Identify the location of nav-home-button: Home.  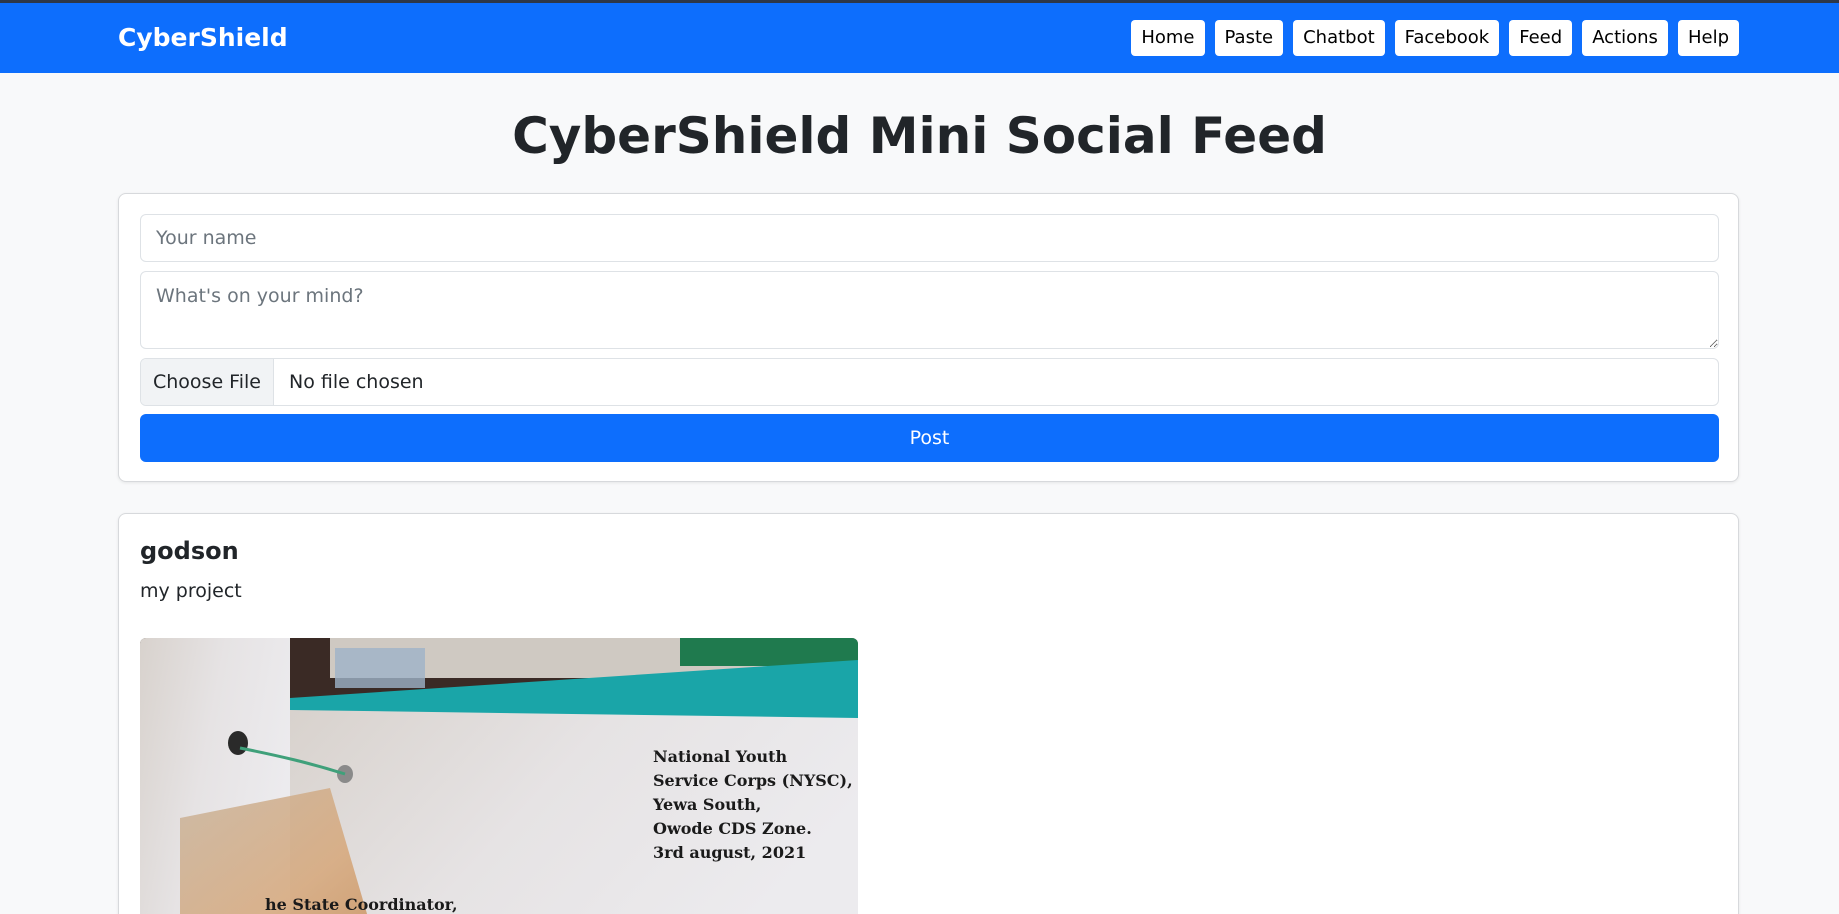
(1168, 38).